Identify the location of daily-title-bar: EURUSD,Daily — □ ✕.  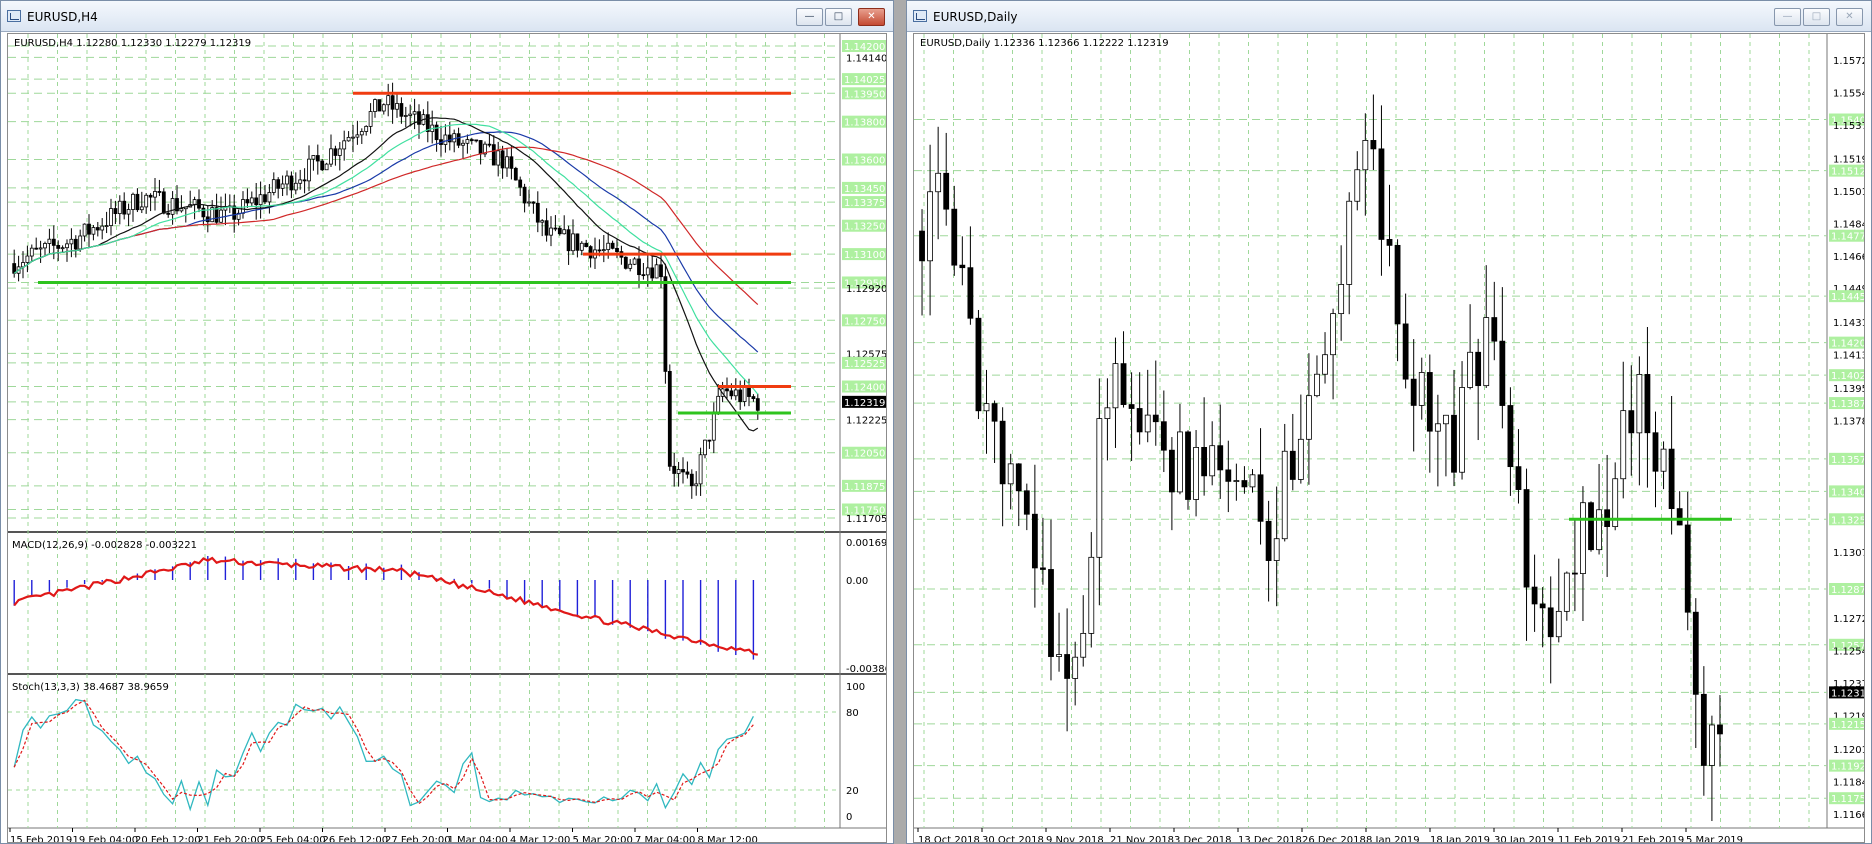
(1389, 16).